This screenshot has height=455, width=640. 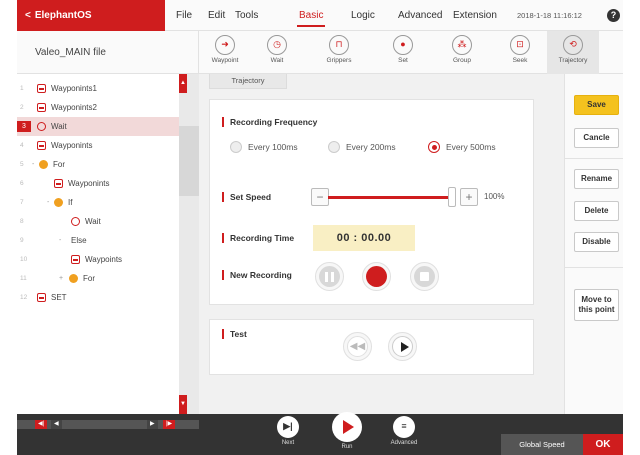 What do you see at coordinates (61, 278) in the screenshot?
I see `expand-toggle: +` at bounding box center [61, 278].